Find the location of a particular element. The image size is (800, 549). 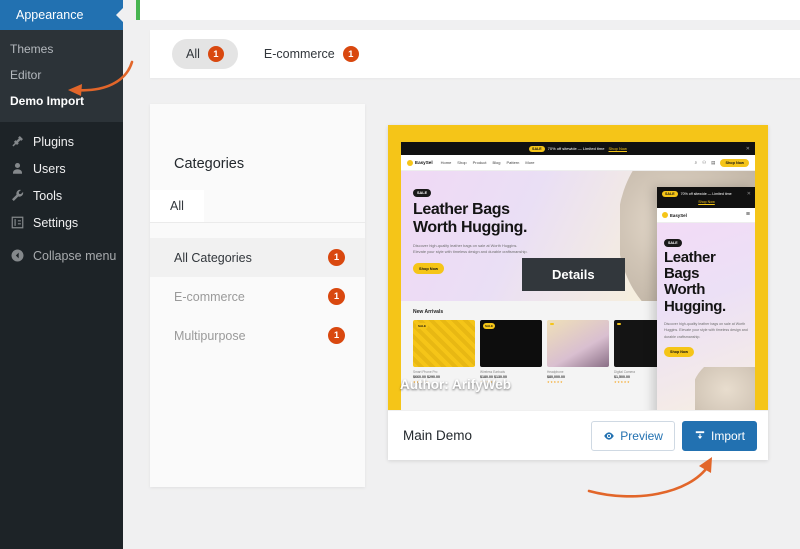

site-nav-pattern: Pattern is located at coordinates (513, 162).